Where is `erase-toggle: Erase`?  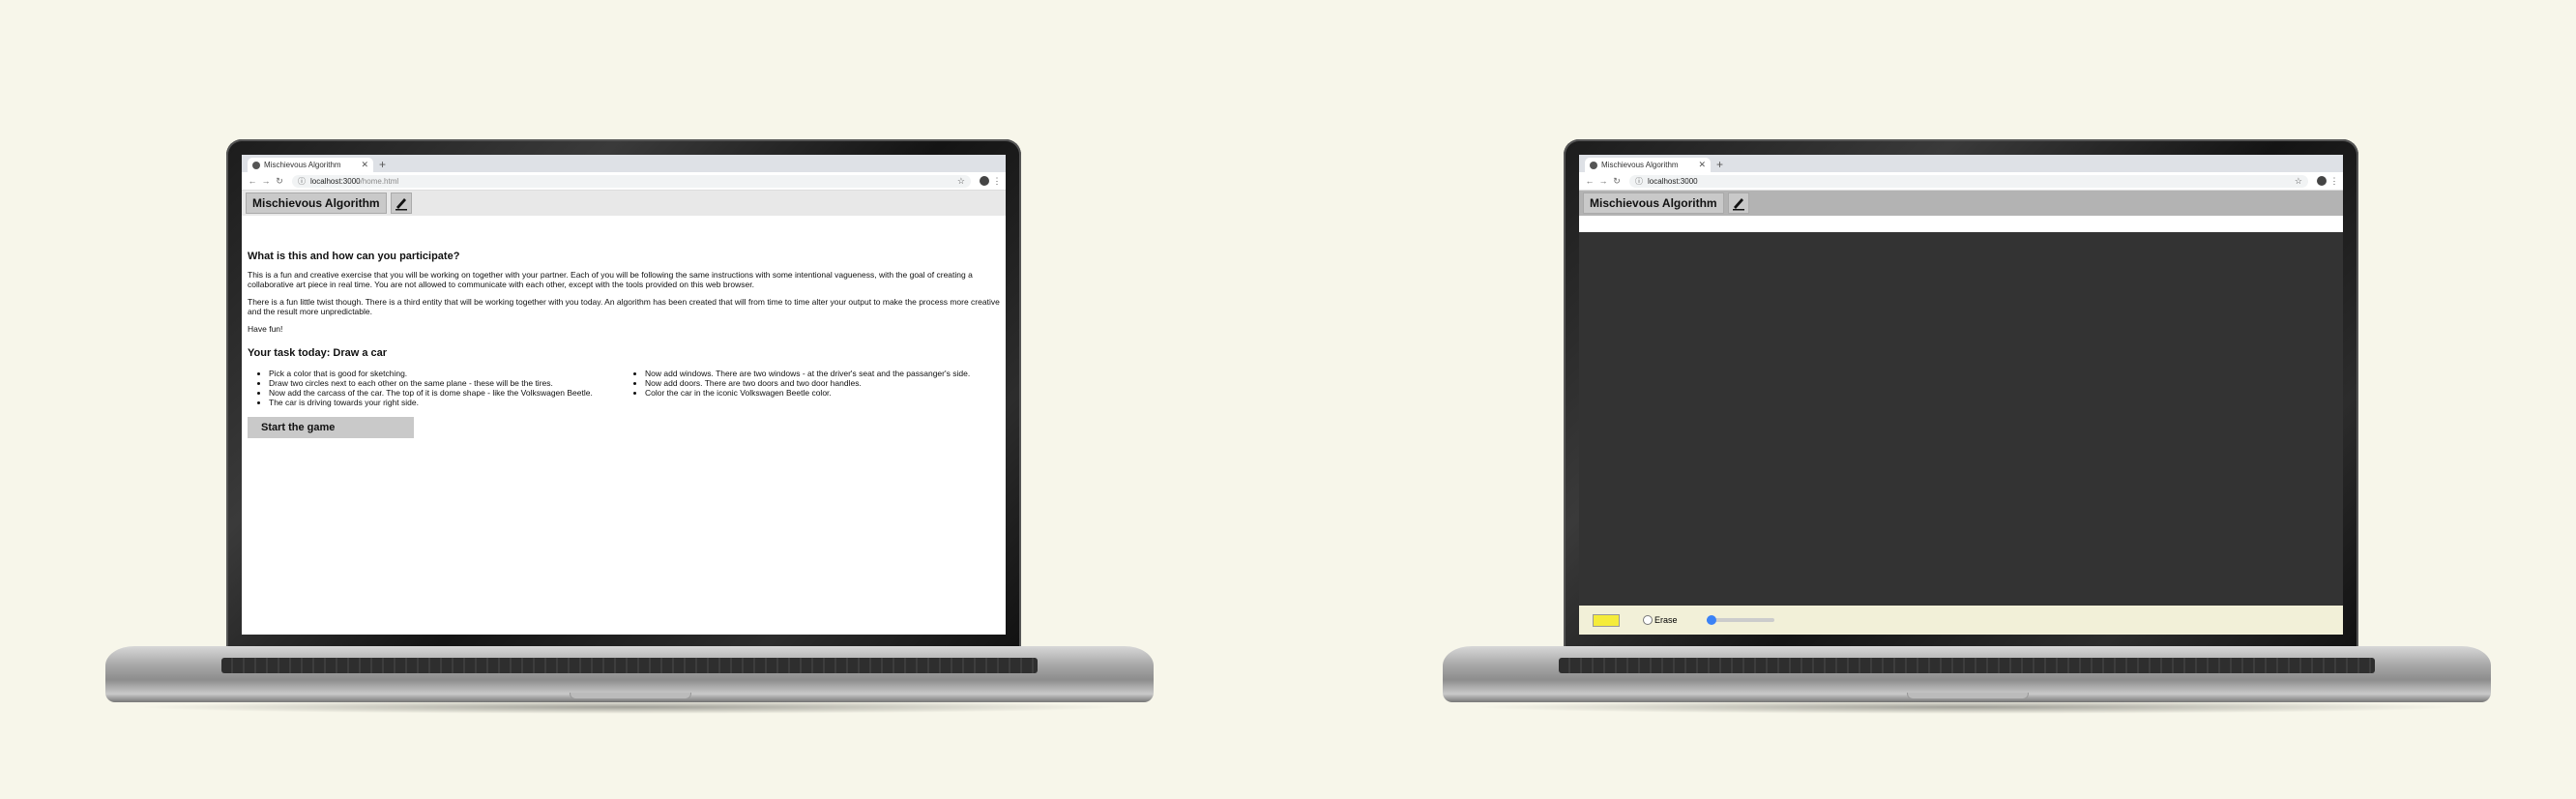 erase-toggle: Erase is located at coordinates (1660, 620).